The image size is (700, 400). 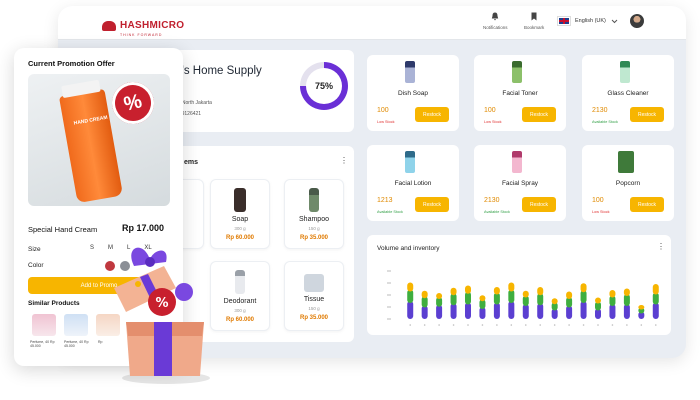 I want to click on promo-title: Current Promotion Offer, so click(x=71, y=63).